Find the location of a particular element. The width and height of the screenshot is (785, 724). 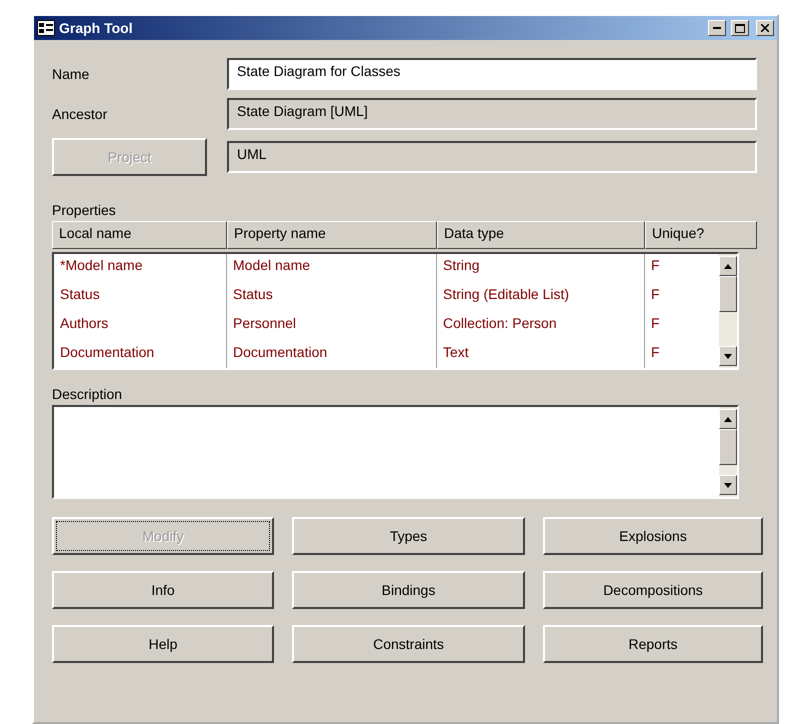

table-cell: Authors is located at coordinates (140, 326).